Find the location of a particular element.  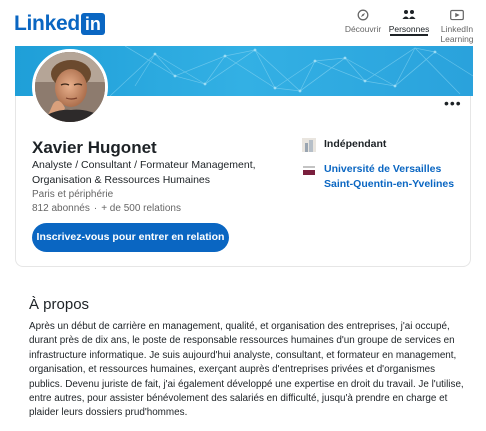

logo-wordmark: Linked is located at coordinates (47, 23).